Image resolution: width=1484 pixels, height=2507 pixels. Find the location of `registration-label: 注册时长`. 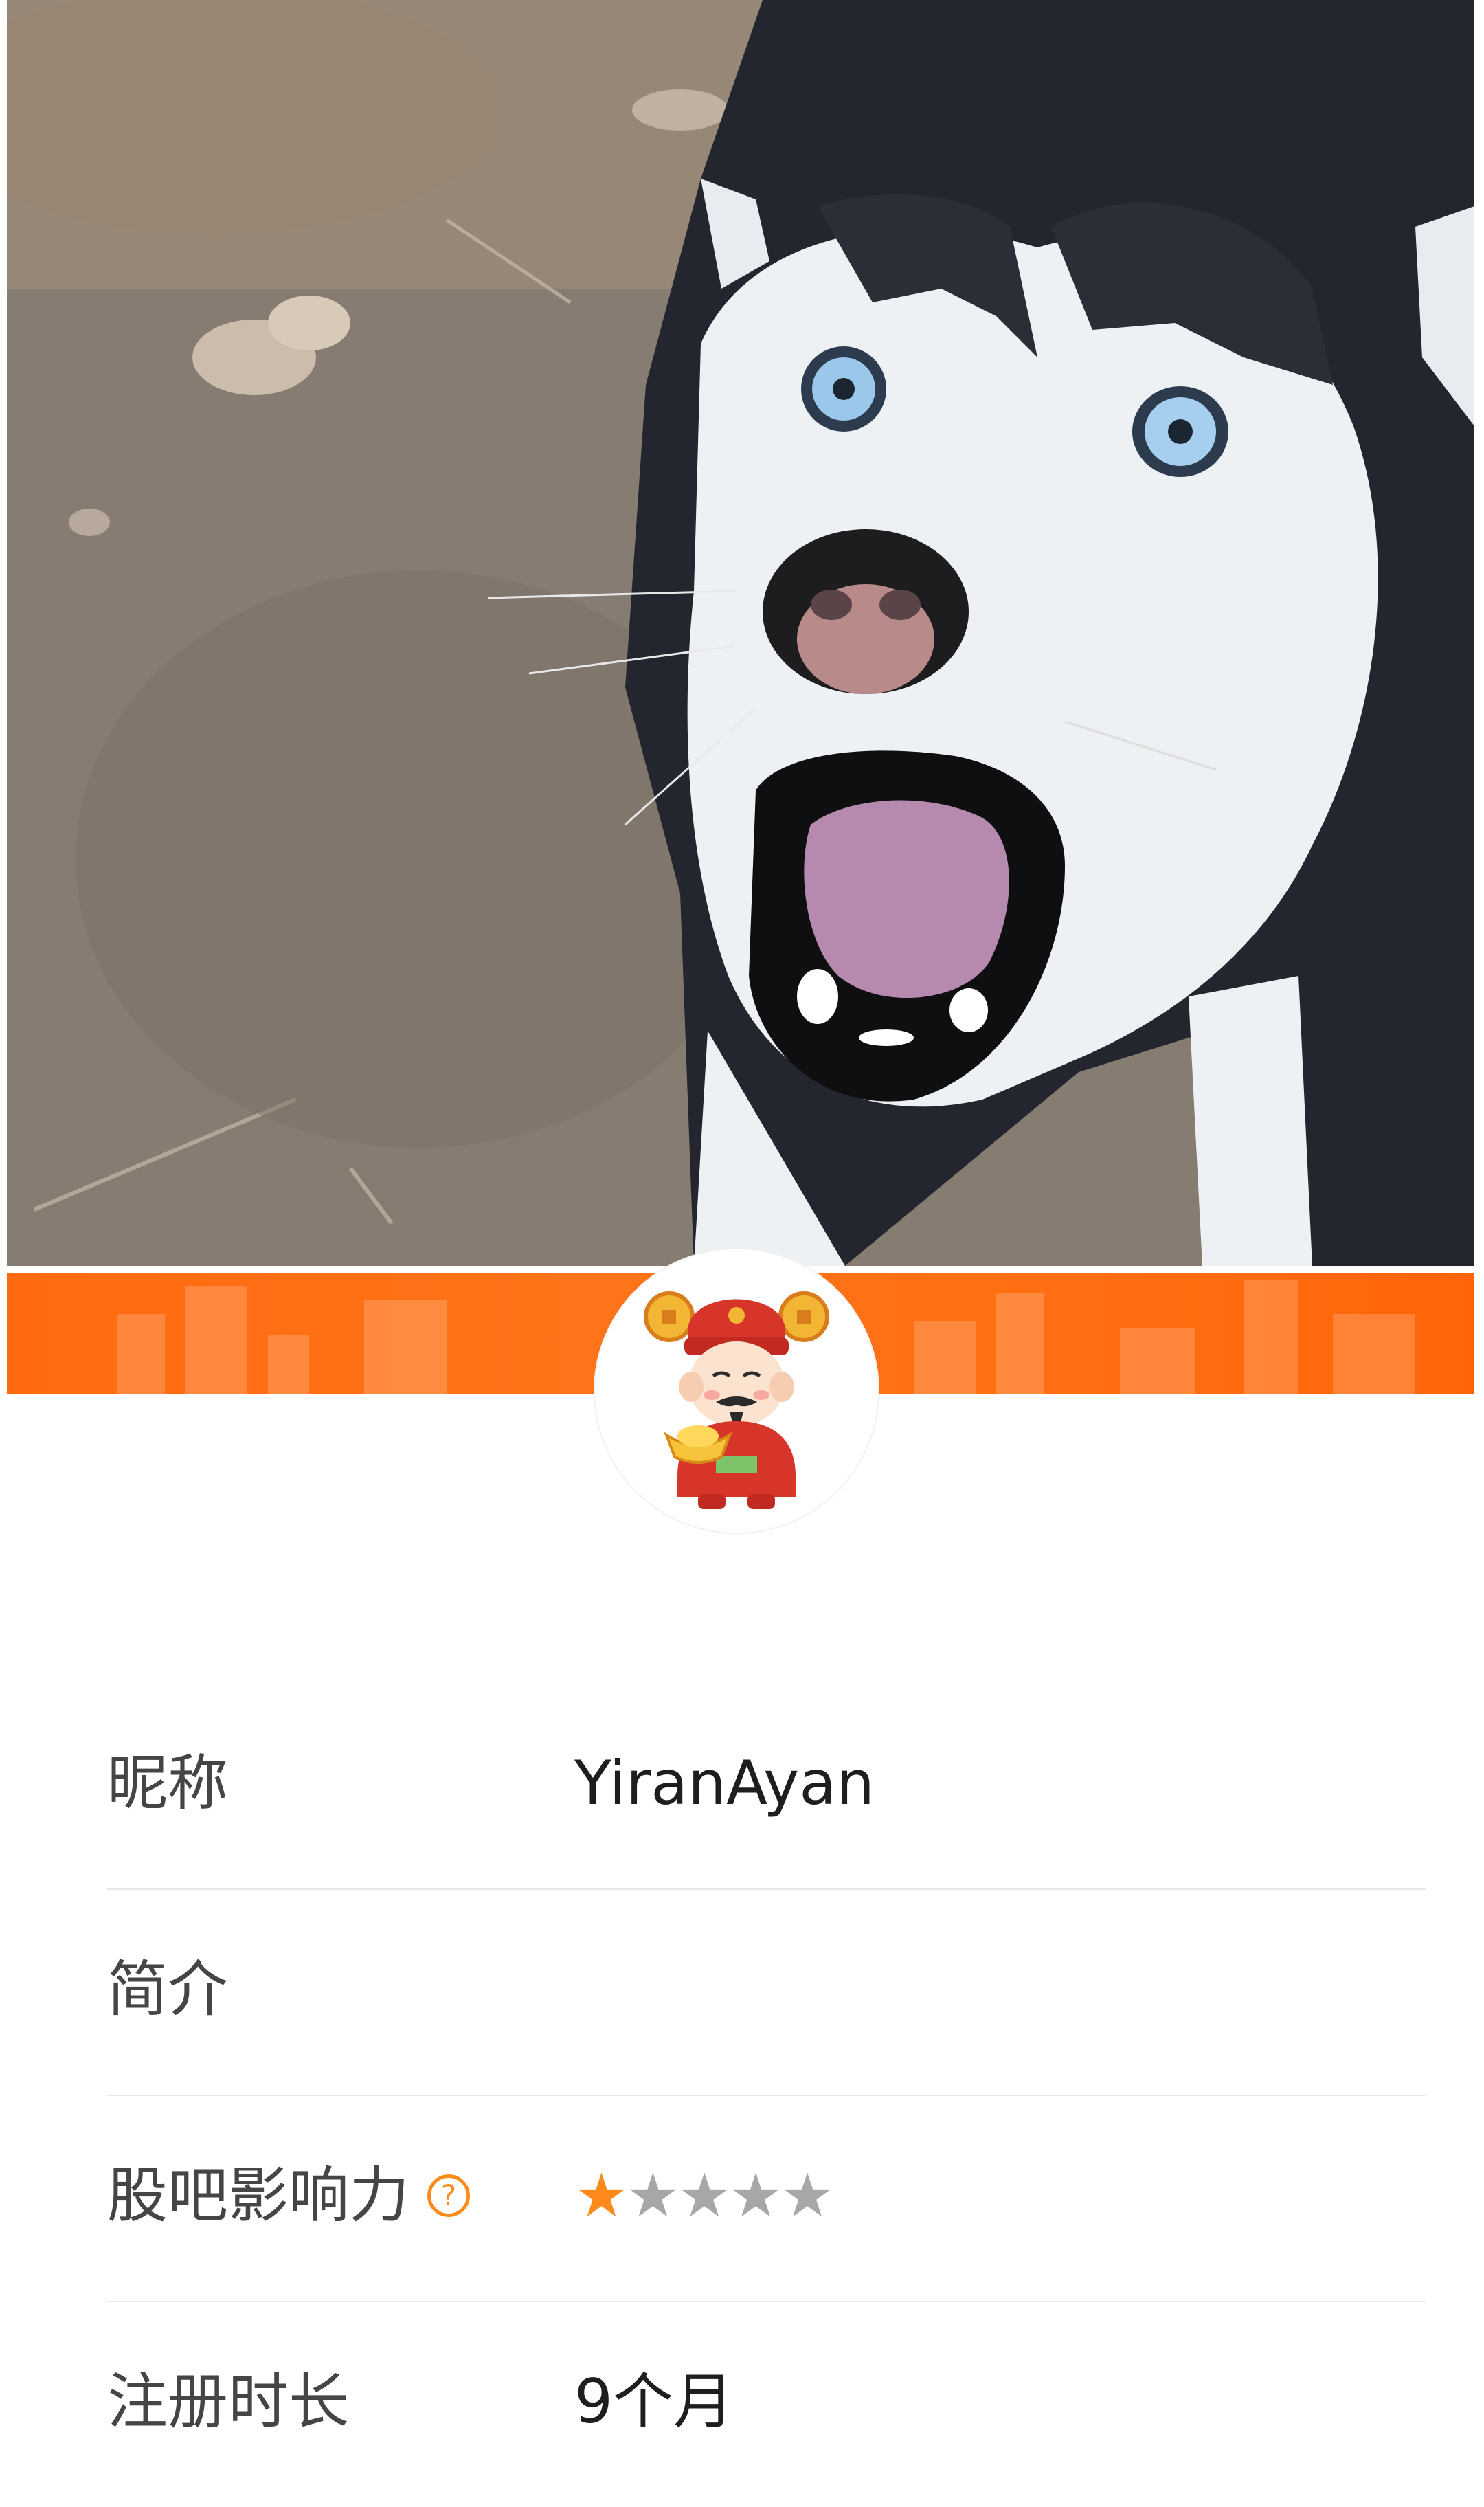

registration-label: 注册时长 is located at coordinates (229, 2401).